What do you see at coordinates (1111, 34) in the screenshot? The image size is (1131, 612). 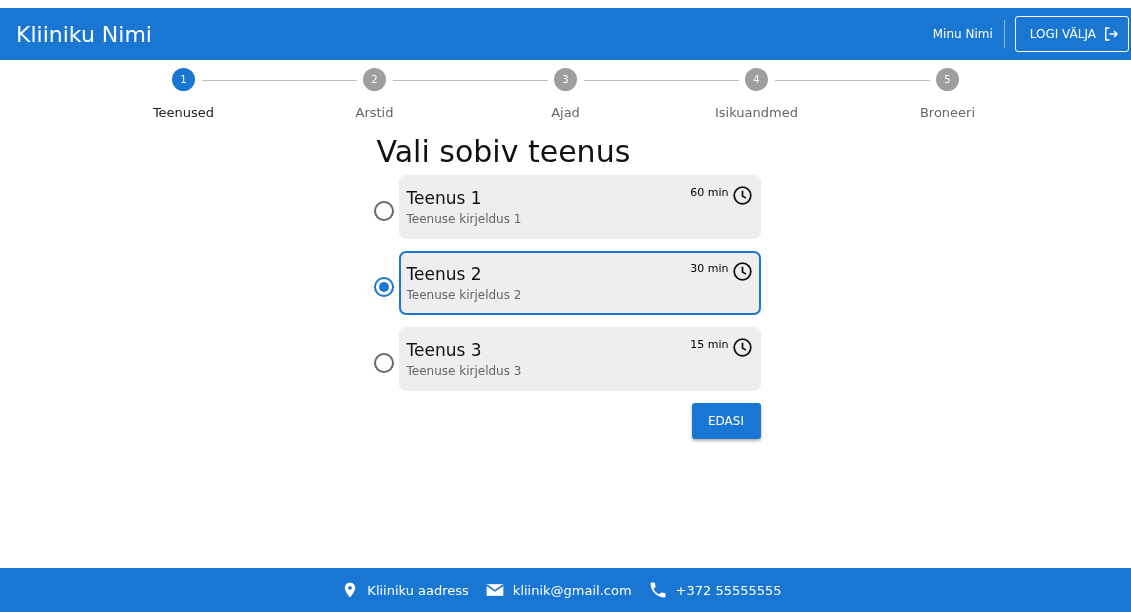 I see `logout-icon` at bounding box center [1111, 34].